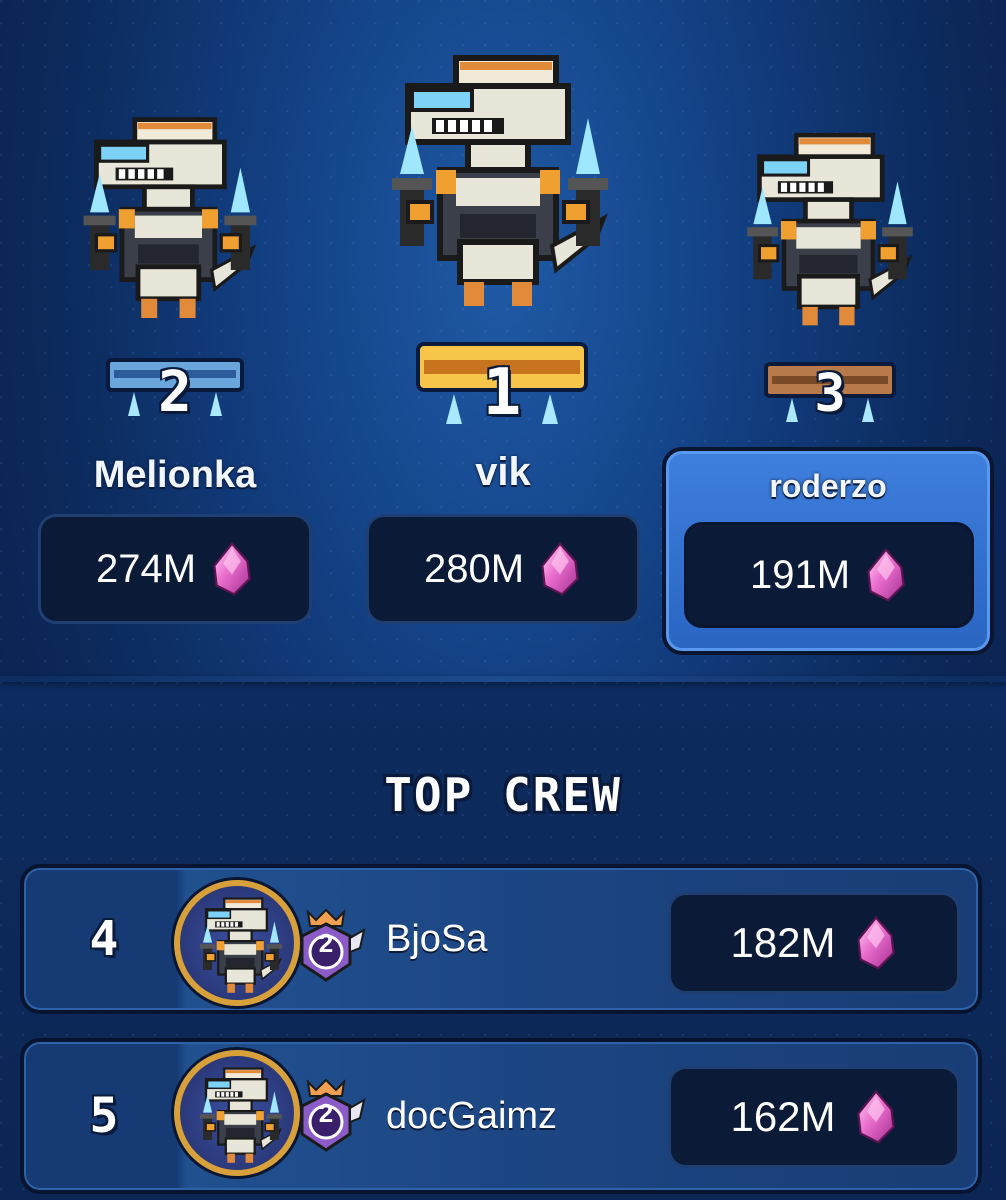 This screenshot has height=1200, width=1006. I want to click on section-title: TOP CREW, so click(503, 795).